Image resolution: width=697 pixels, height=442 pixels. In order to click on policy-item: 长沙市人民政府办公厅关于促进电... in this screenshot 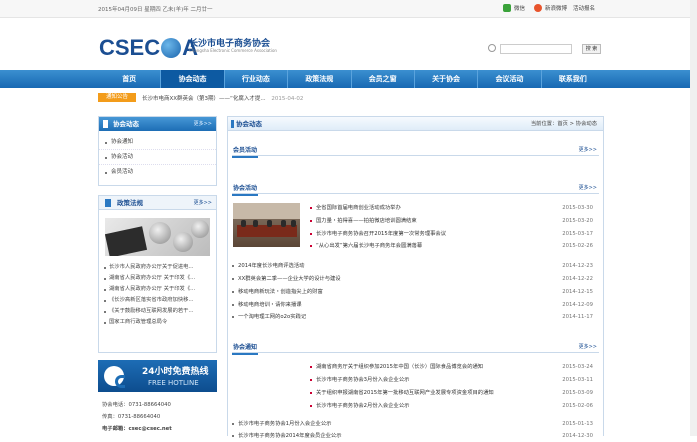, I will do `click(157, 267)`.